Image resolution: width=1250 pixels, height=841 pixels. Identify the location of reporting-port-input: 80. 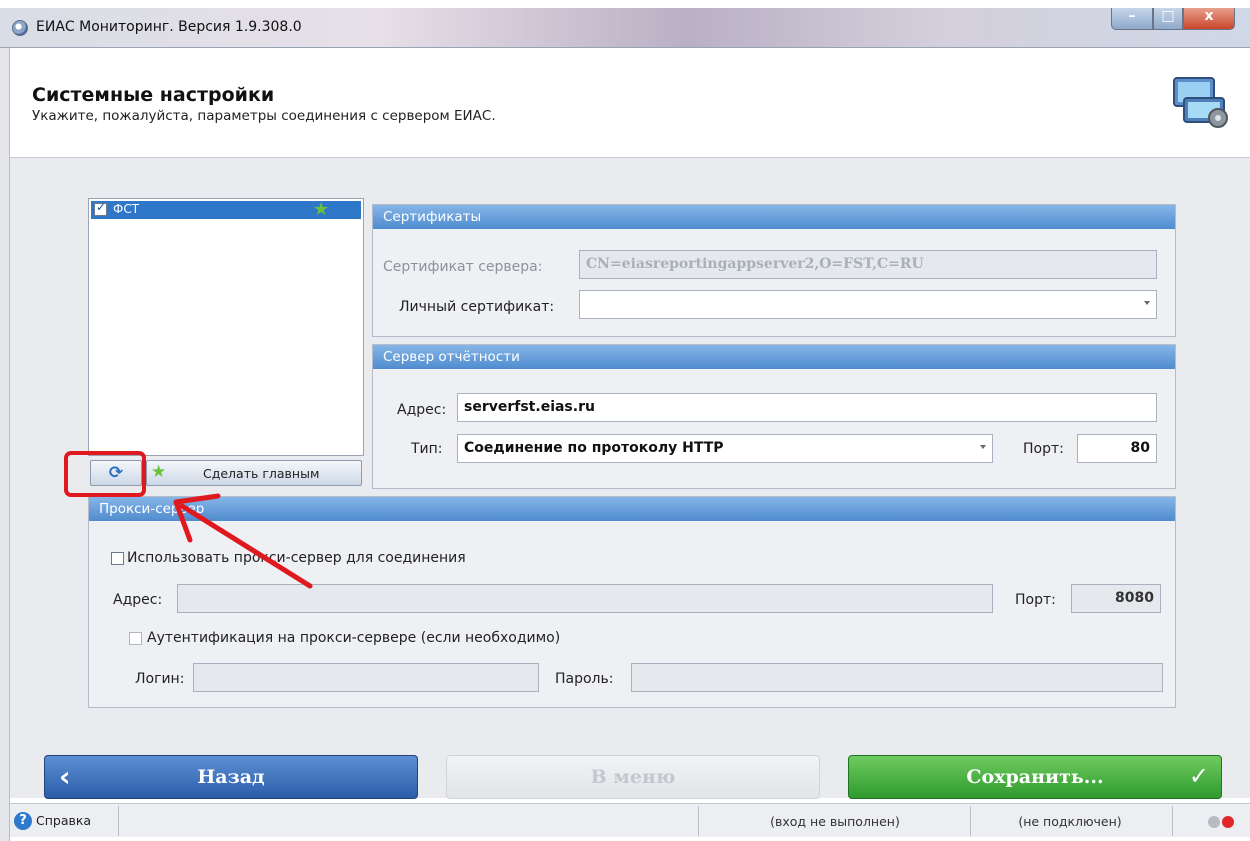
(1117, 448).